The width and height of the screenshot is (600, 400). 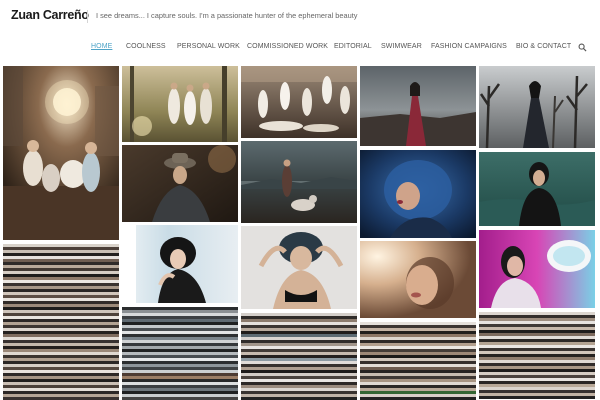 I want to click on woman-in-water-photo, so click(x=537, y=189).